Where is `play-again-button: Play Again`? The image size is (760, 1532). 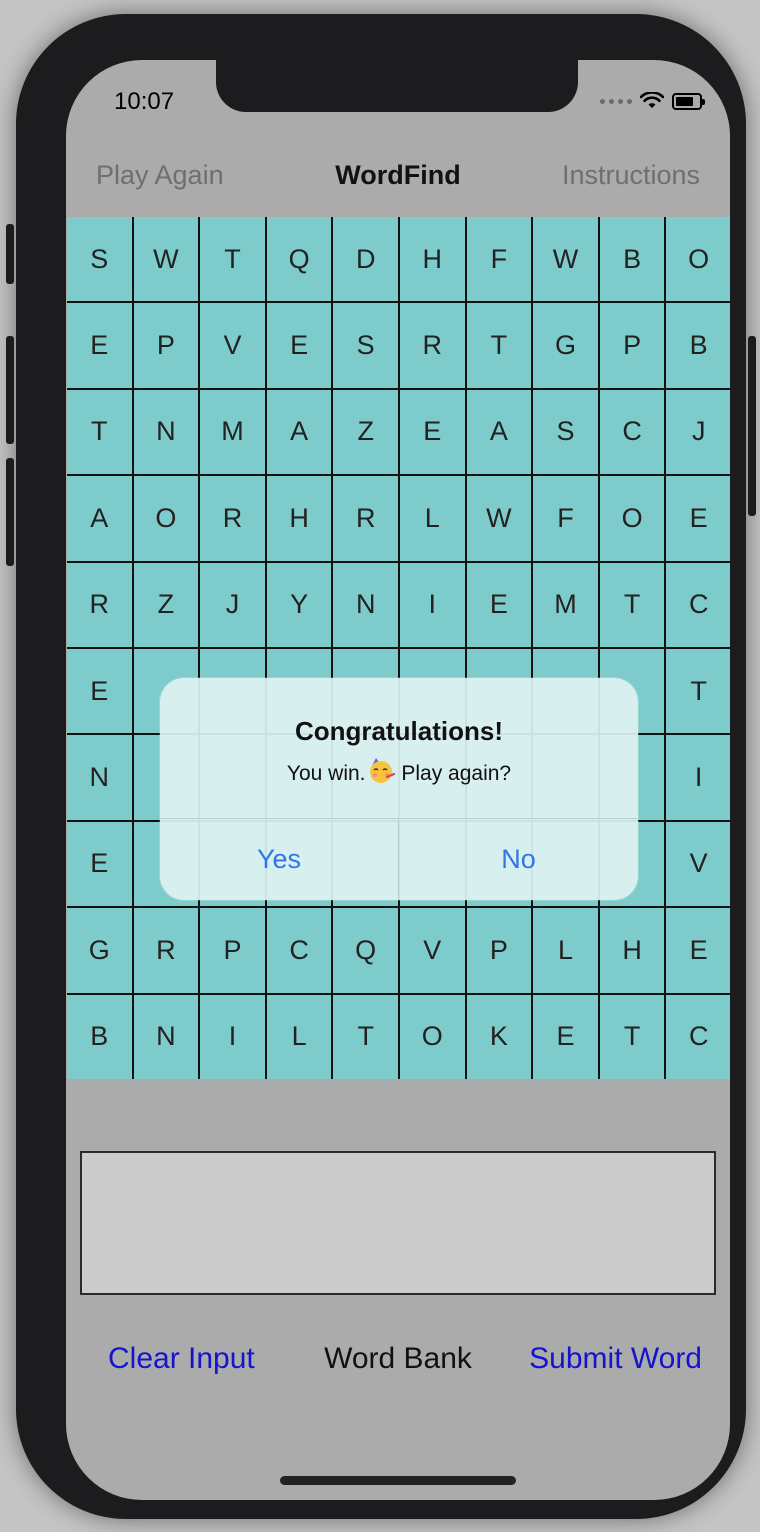 play-again-button: Play Again is located at coordinates (160, 175).